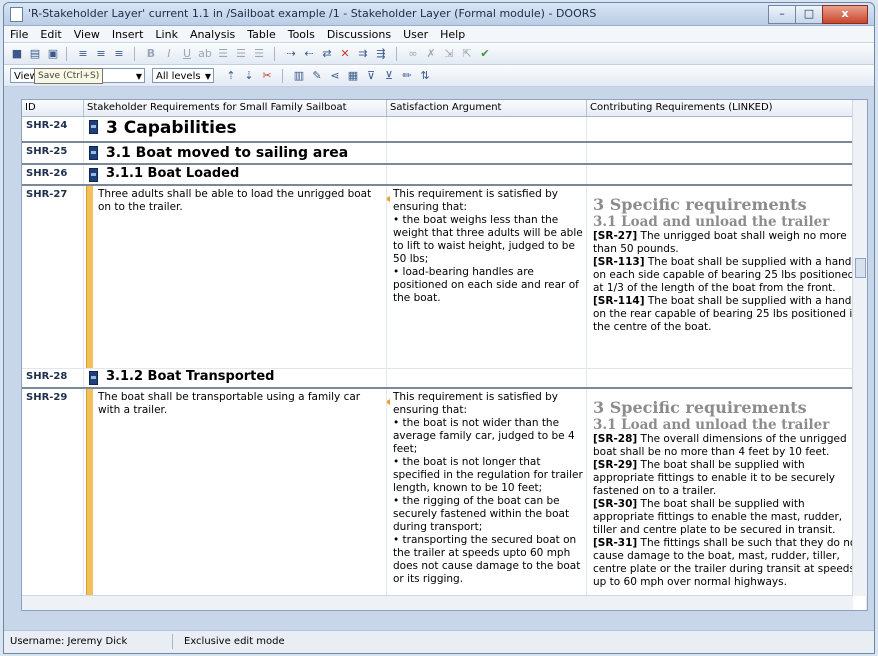 This screenshot has width=878, height=656. What do you see at coordinates (249, 76) in the screenshot?
I see `level-down-icon: ⇣` at bounding box center [249, 76].